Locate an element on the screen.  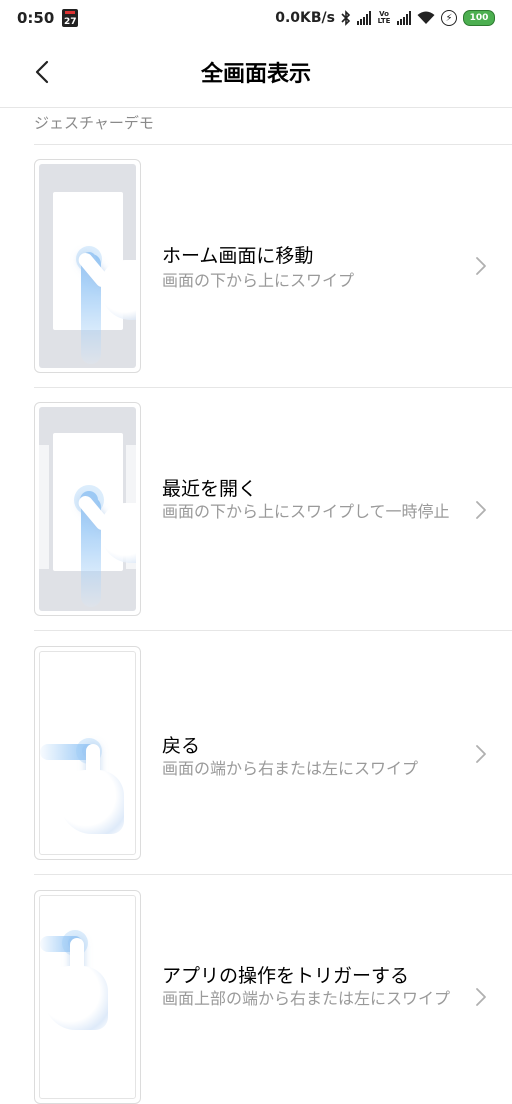
charging-icon: ⚡ is located at coordinates (449, 18).